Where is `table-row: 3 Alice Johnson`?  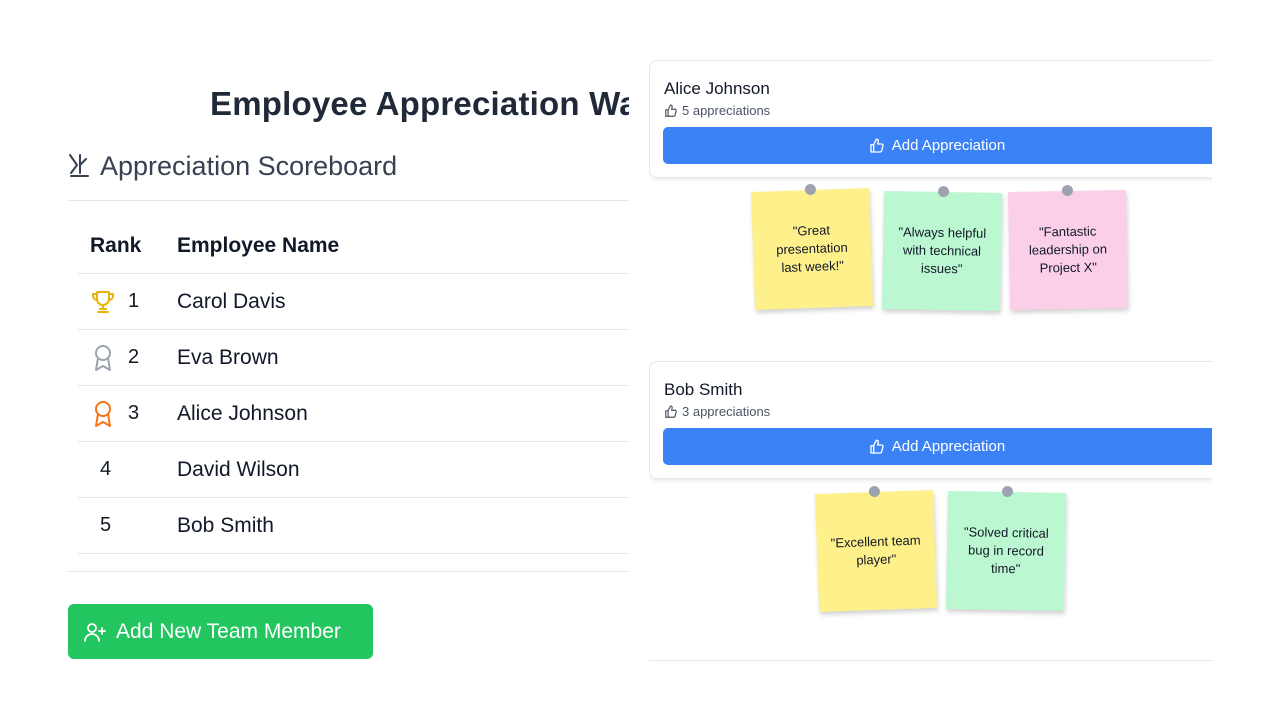 table-row: 3 Alice Johnson is located at coordinates (353, 414).